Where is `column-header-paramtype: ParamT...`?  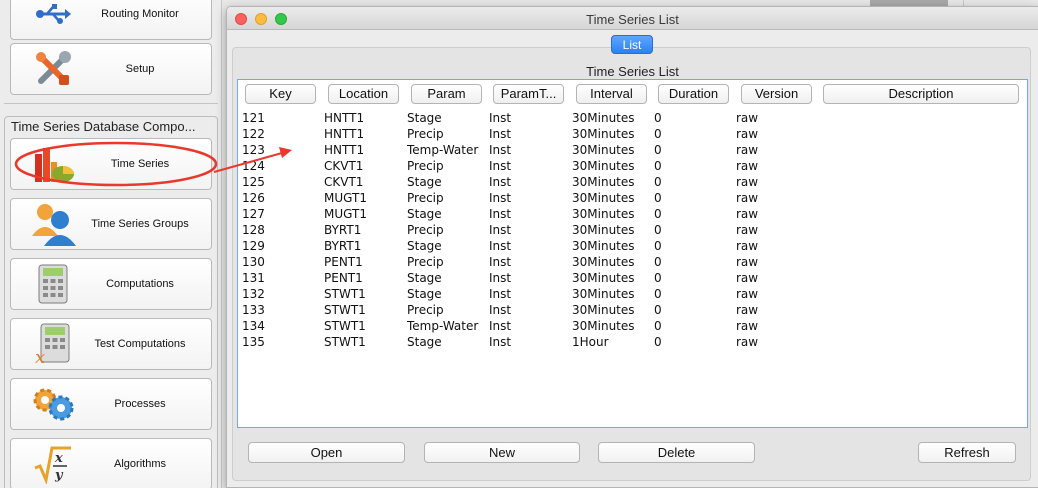 column-header-paramtype: ParamT... is located at coordinates (528, 94).